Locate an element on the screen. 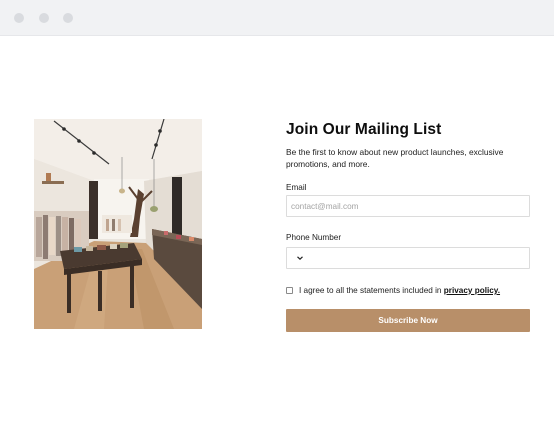 The height and width of the screenshot is (422, 554). email-label: Email is located at coordinates (296, 187).